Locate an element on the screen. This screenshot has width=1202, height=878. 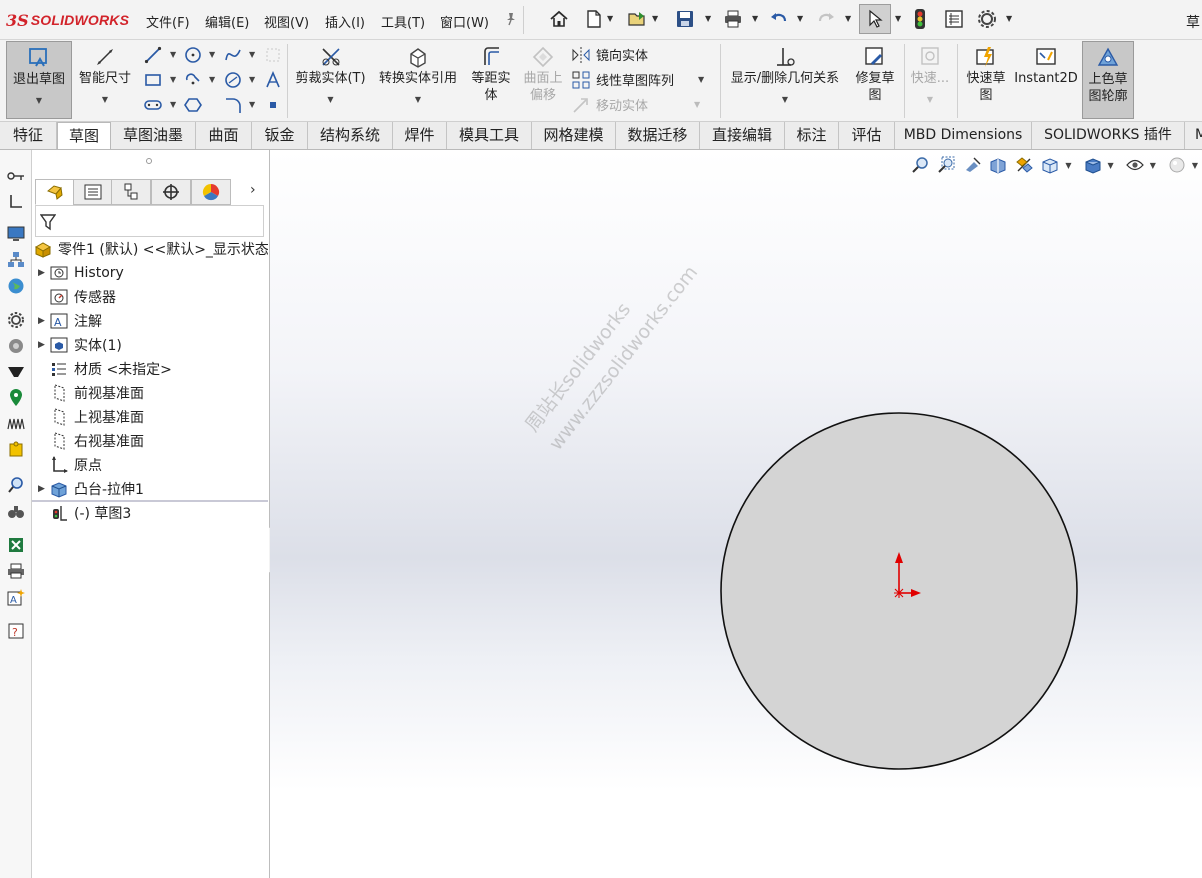
print-dropdown-caret: ▼ is located at coordinates (755, 18).